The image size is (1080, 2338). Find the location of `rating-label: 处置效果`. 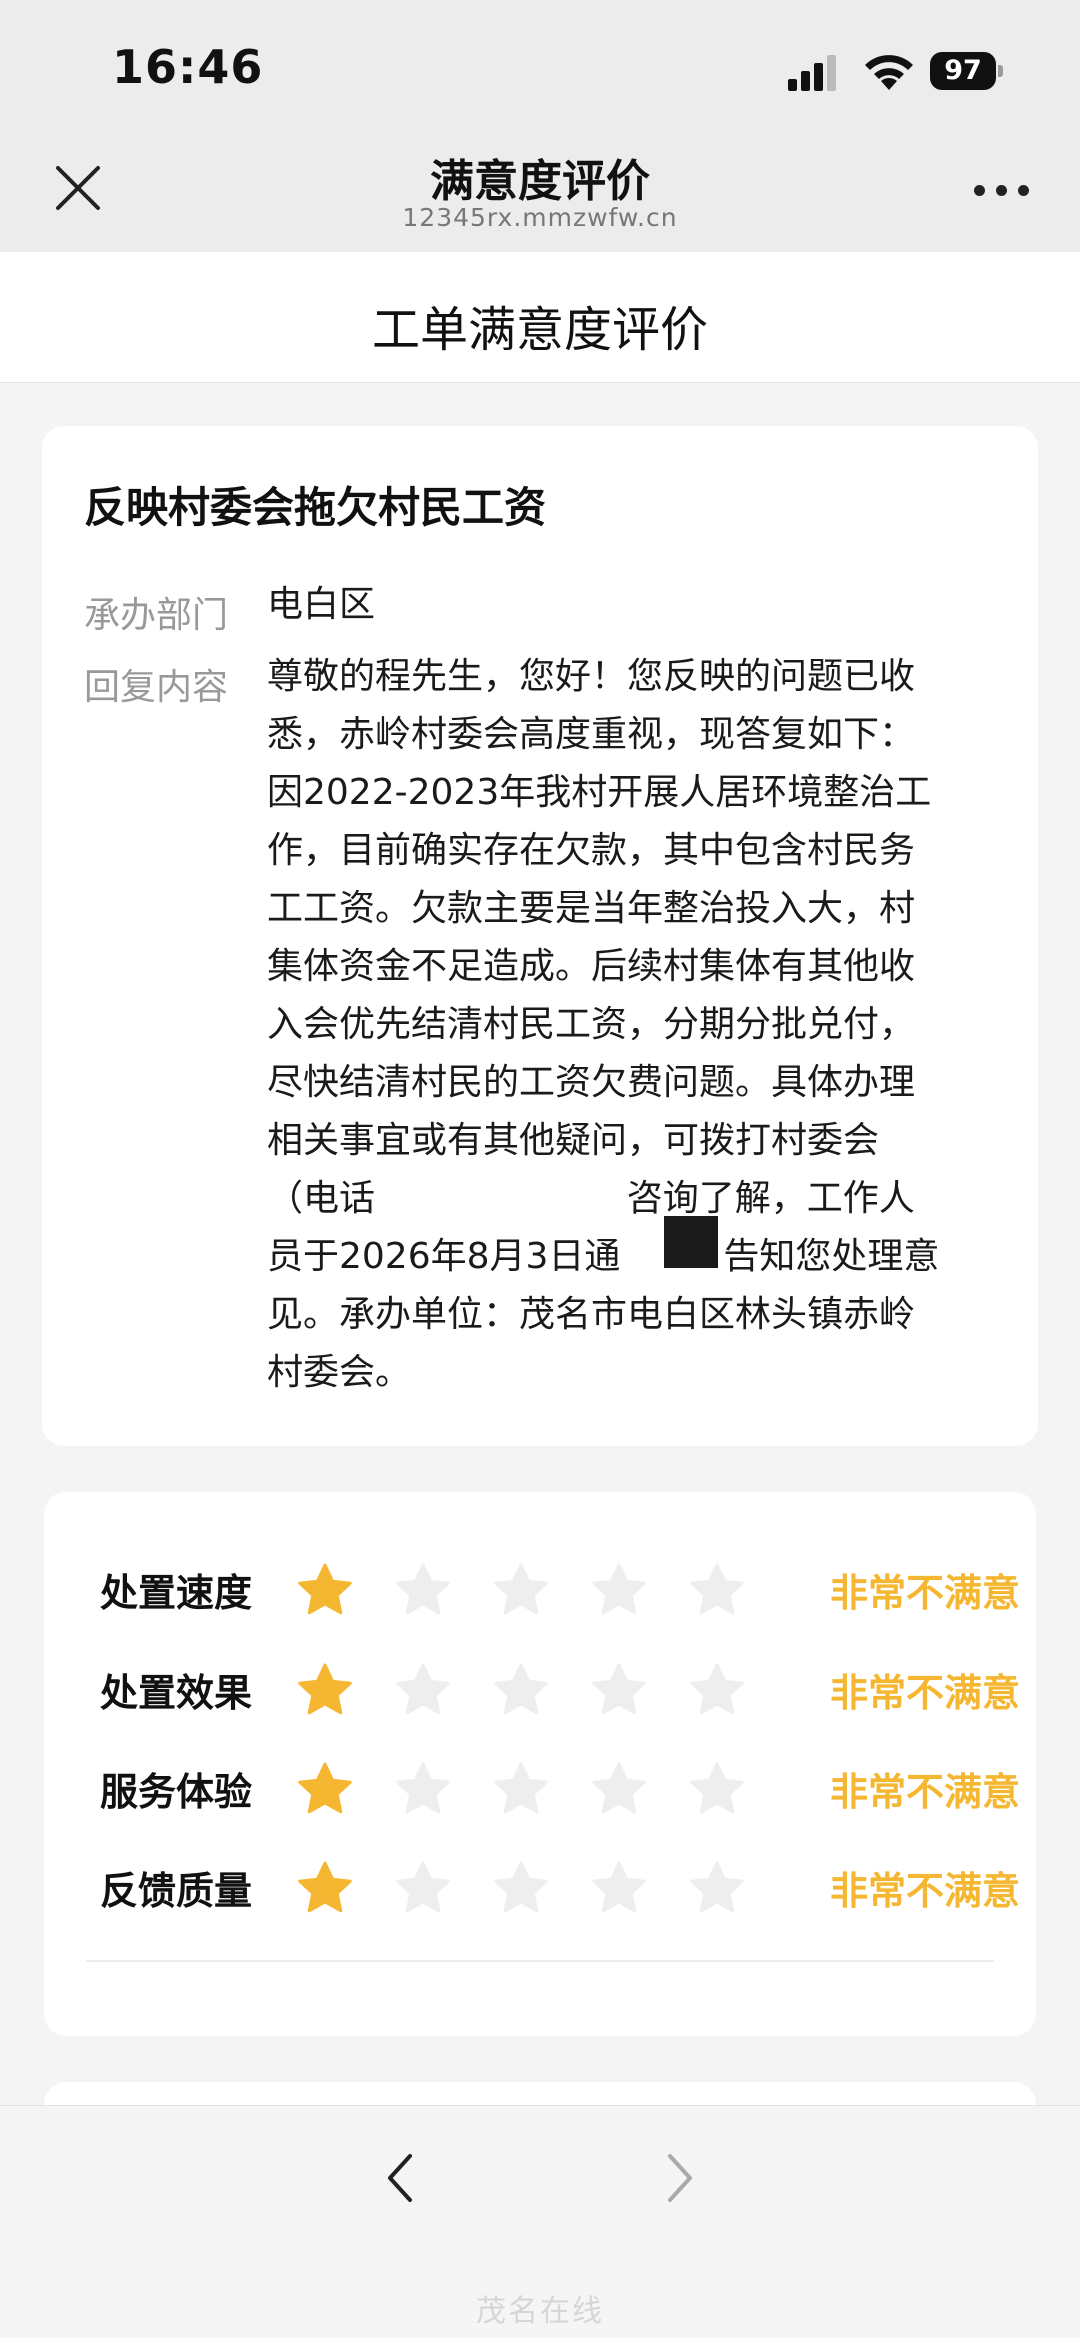

rating-label: 处置效果 is located at coordinates (176, 1693).